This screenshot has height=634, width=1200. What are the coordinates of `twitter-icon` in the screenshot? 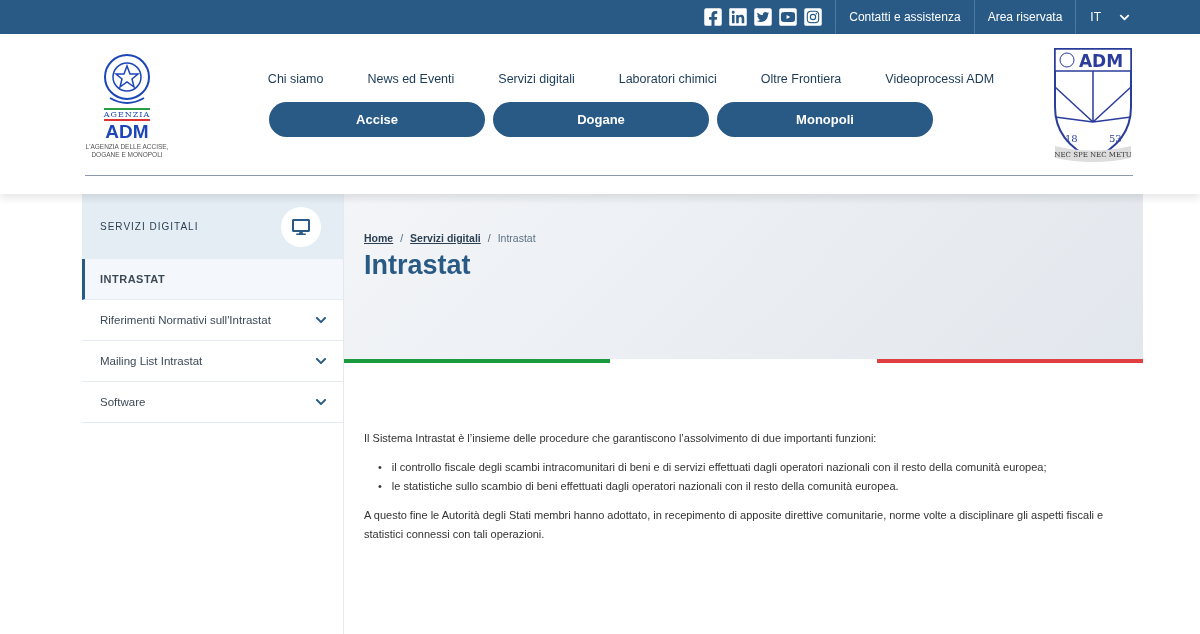 It's located at (763, 17).